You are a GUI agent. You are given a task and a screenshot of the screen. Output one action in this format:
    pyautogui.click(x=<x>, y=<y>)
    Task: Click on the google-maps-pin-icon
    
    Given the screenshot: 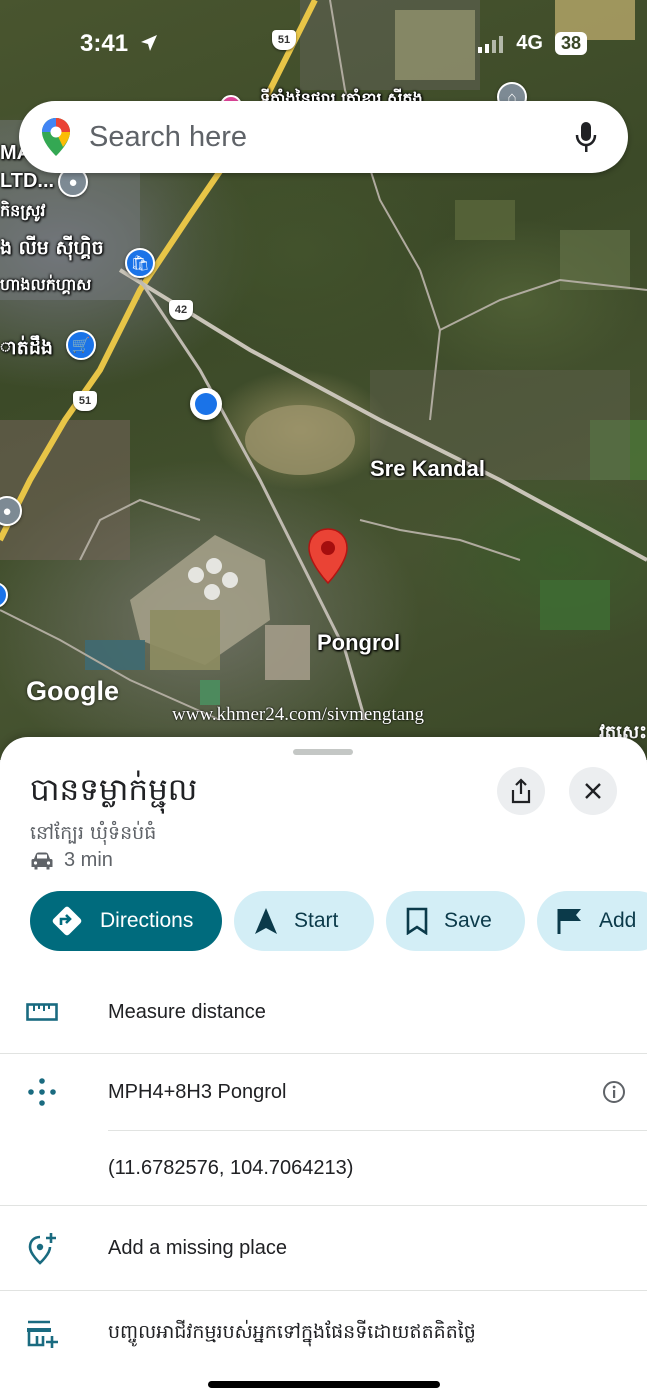 What is the action you would take?
    pyautogui.click(x=56, y=137)
    